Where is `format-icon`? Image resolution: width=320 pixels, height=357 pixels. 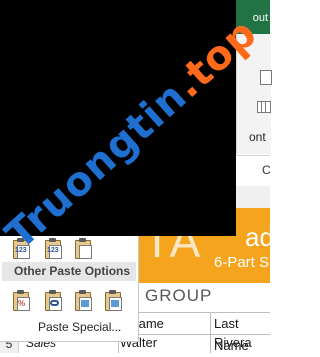
format-icon is located at coordinates (266, 77).